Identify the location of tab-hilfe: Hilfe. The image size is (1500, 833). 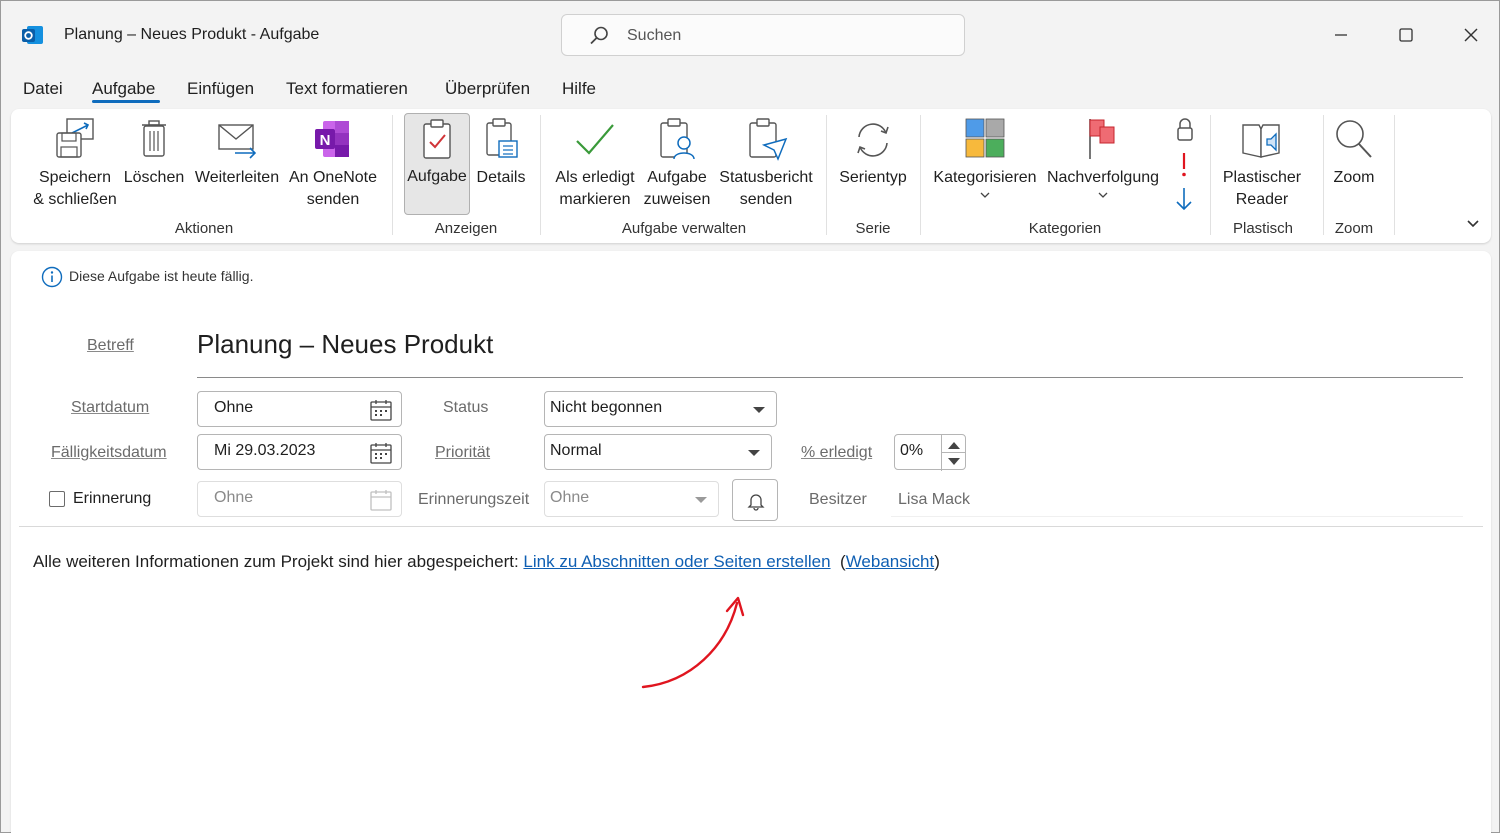
(579, 89).